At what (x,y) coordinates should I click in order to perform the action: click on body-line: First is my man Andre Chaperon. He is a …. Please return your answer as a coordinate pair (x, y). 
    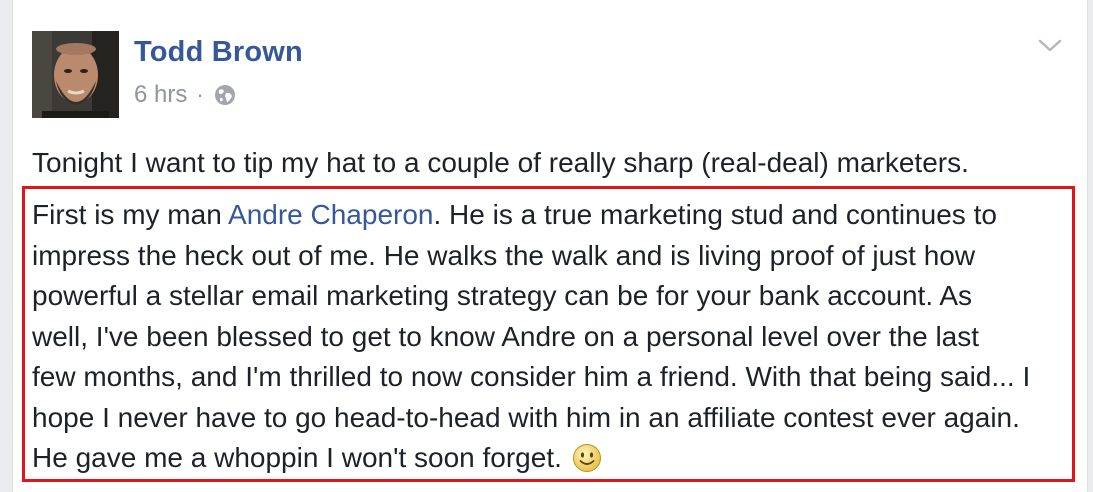
    Looking at the image, I should click on (531, 215).